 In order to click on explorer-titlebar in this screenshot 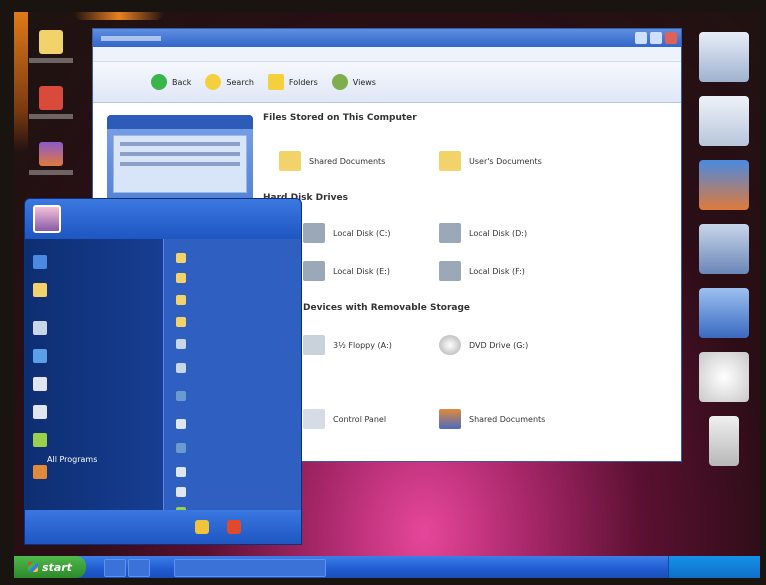, I will do `click(387, 38)`.